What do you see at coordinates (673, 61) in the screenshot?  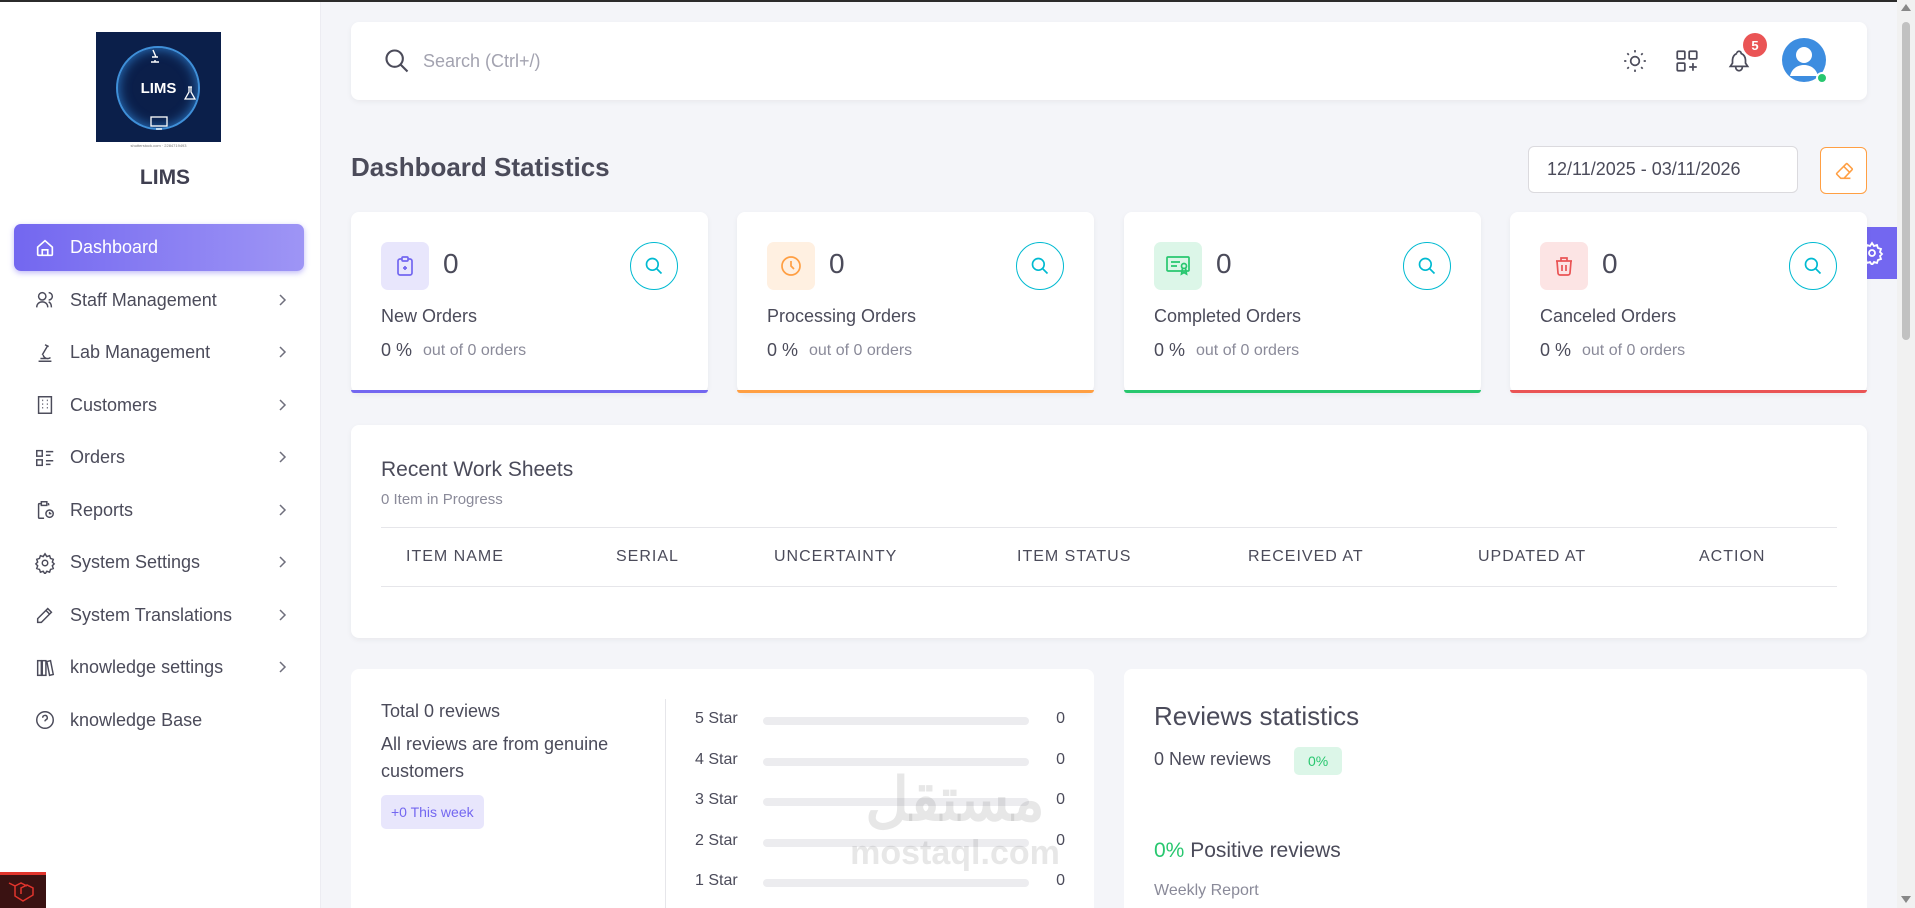 I see `search-input` at bounding box center [673, 61].